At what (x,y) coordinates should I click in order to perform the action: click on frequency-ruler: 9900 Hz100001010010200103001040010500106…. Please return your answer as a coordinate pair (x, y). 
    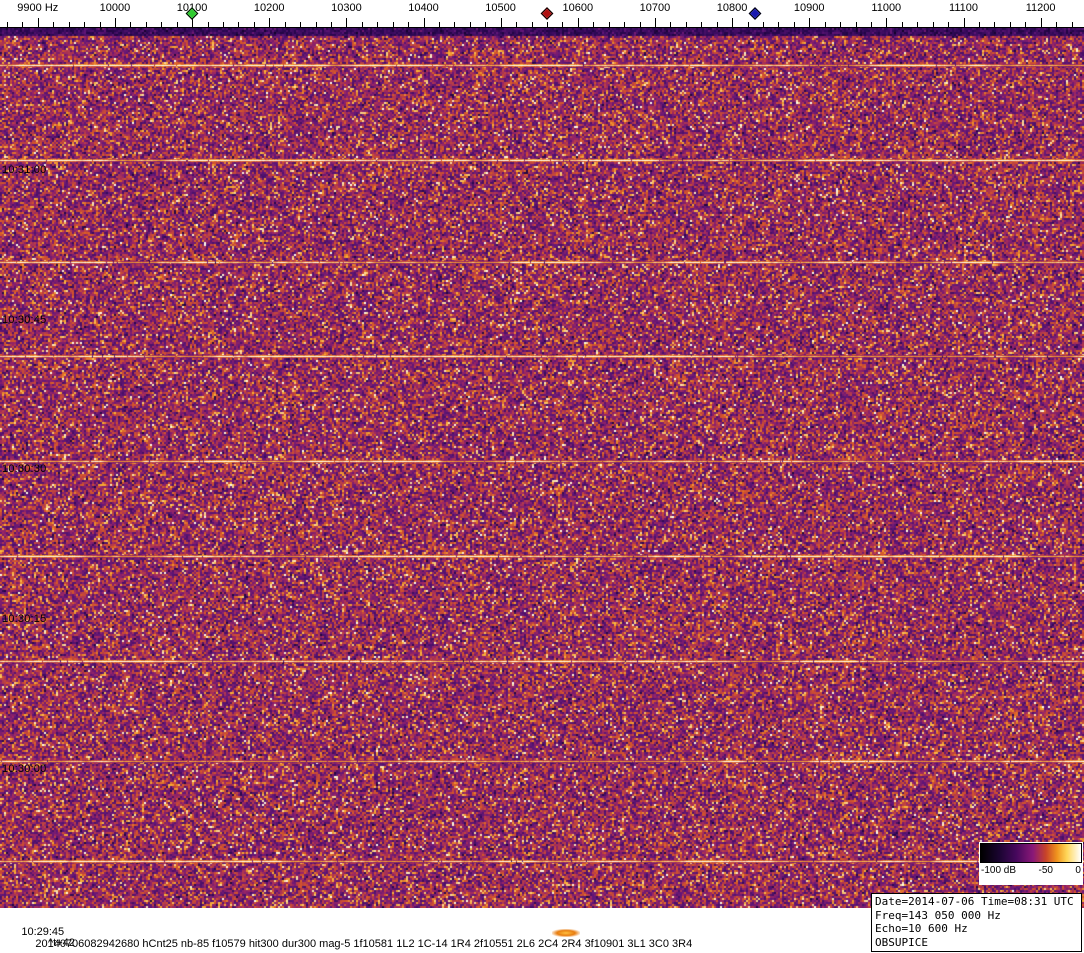
    Looking at the image, I should click on (542, 14).